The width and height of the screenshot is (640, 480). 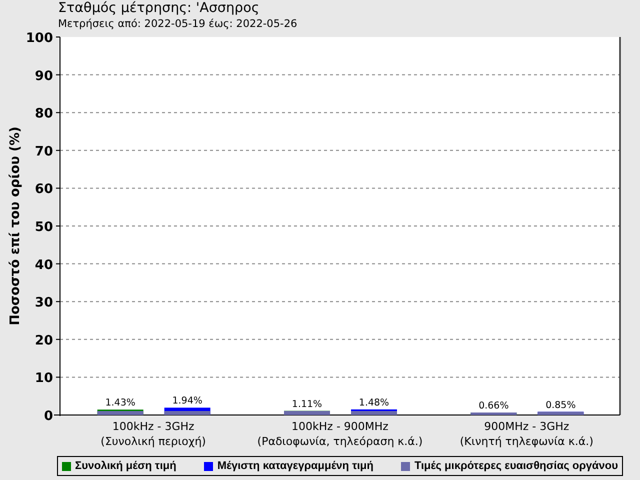 I want to click on data-label: 0.85%, so click(x=561, y=405).